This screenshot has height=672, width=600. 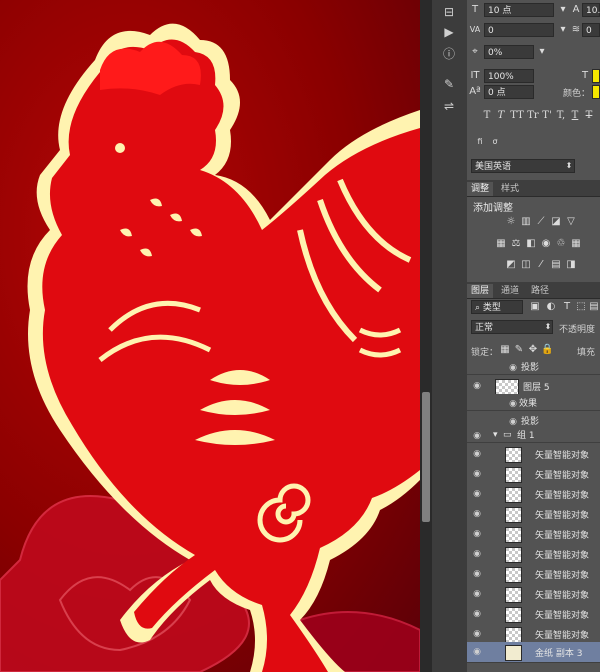 I want to click on tab-styles: 样式, so click(x=510, y=189).